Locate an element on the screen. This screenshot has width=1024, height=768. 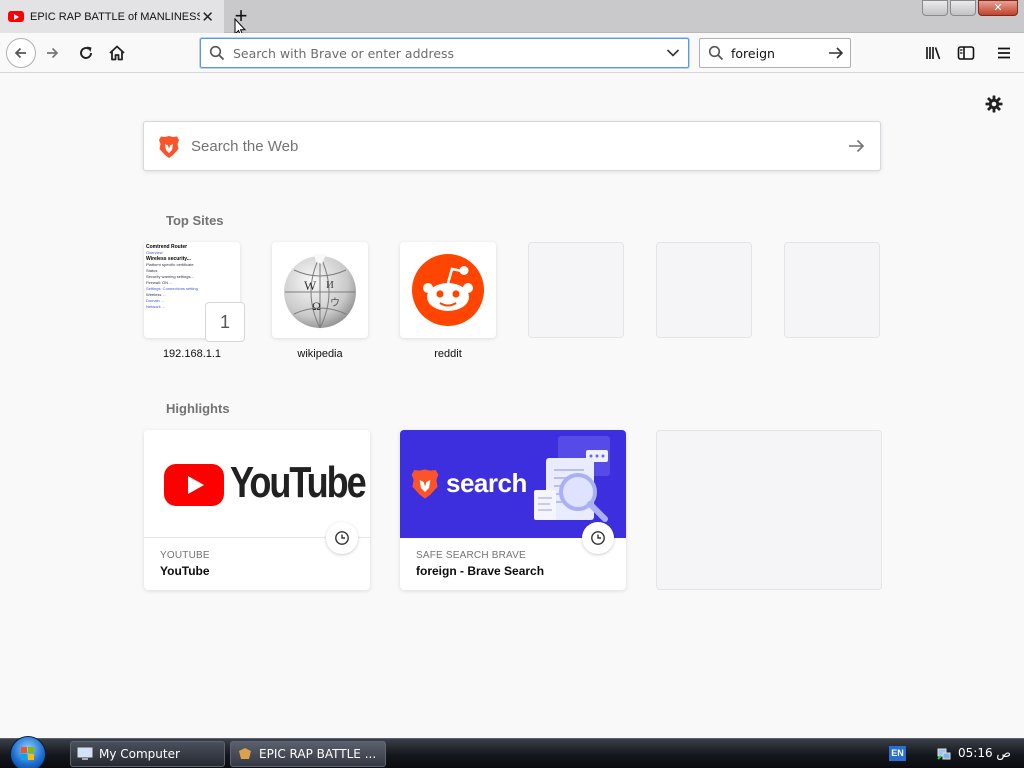
home-button is located at coordinates (117, 53).